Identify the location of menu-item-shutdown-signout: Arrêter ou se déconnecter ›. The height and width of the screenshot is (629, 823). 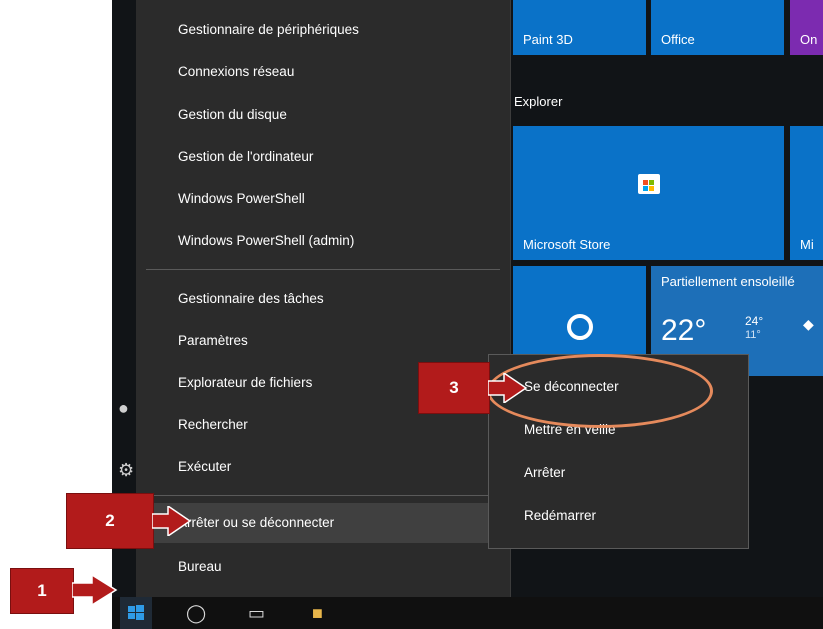
(323, 523).